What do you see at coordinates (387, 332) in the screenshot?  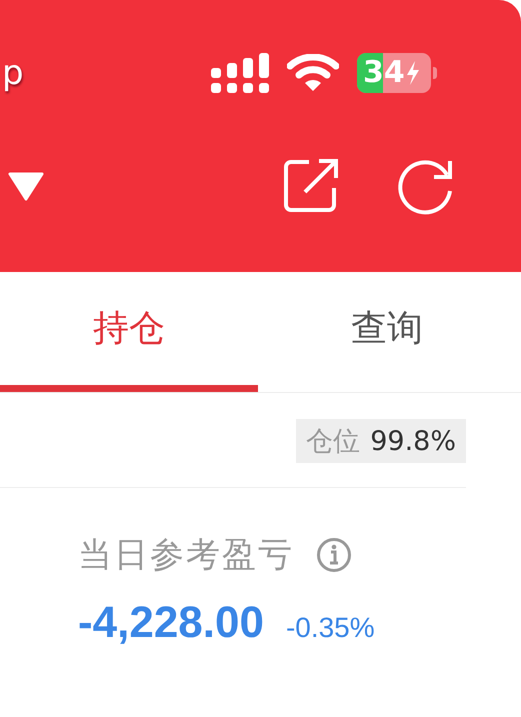 I see `tab: 查询` at bounding box center [387, 332].